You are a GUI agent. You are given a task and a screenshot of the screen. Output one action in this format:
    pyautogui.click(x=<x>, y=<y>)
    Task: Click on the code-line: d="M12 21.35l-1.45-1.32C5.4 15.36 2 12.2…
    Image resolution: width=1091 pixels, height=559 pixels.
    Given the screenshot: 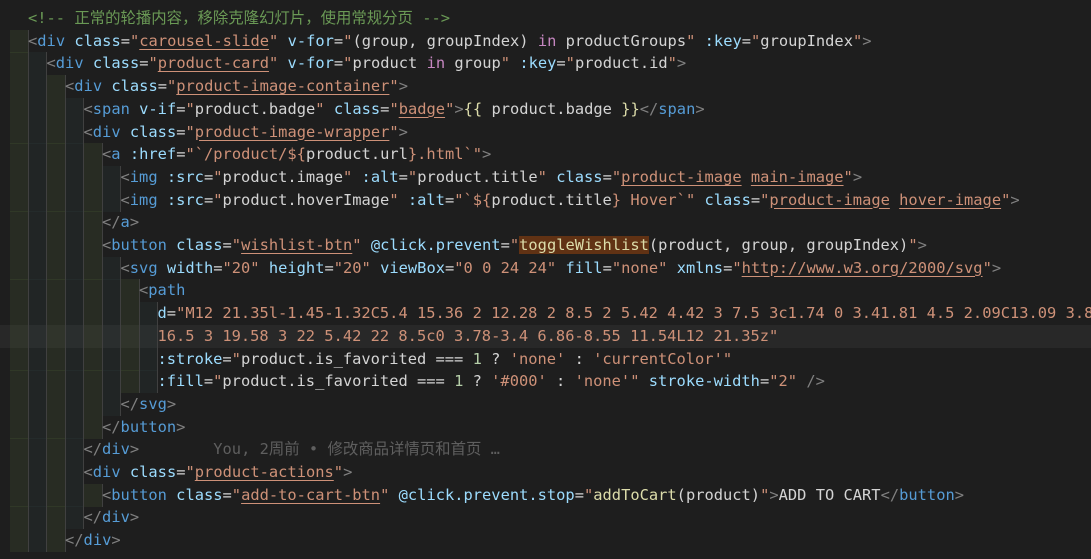 What is the action you would take?
    pyautogui.click(x=545, y=314)
    